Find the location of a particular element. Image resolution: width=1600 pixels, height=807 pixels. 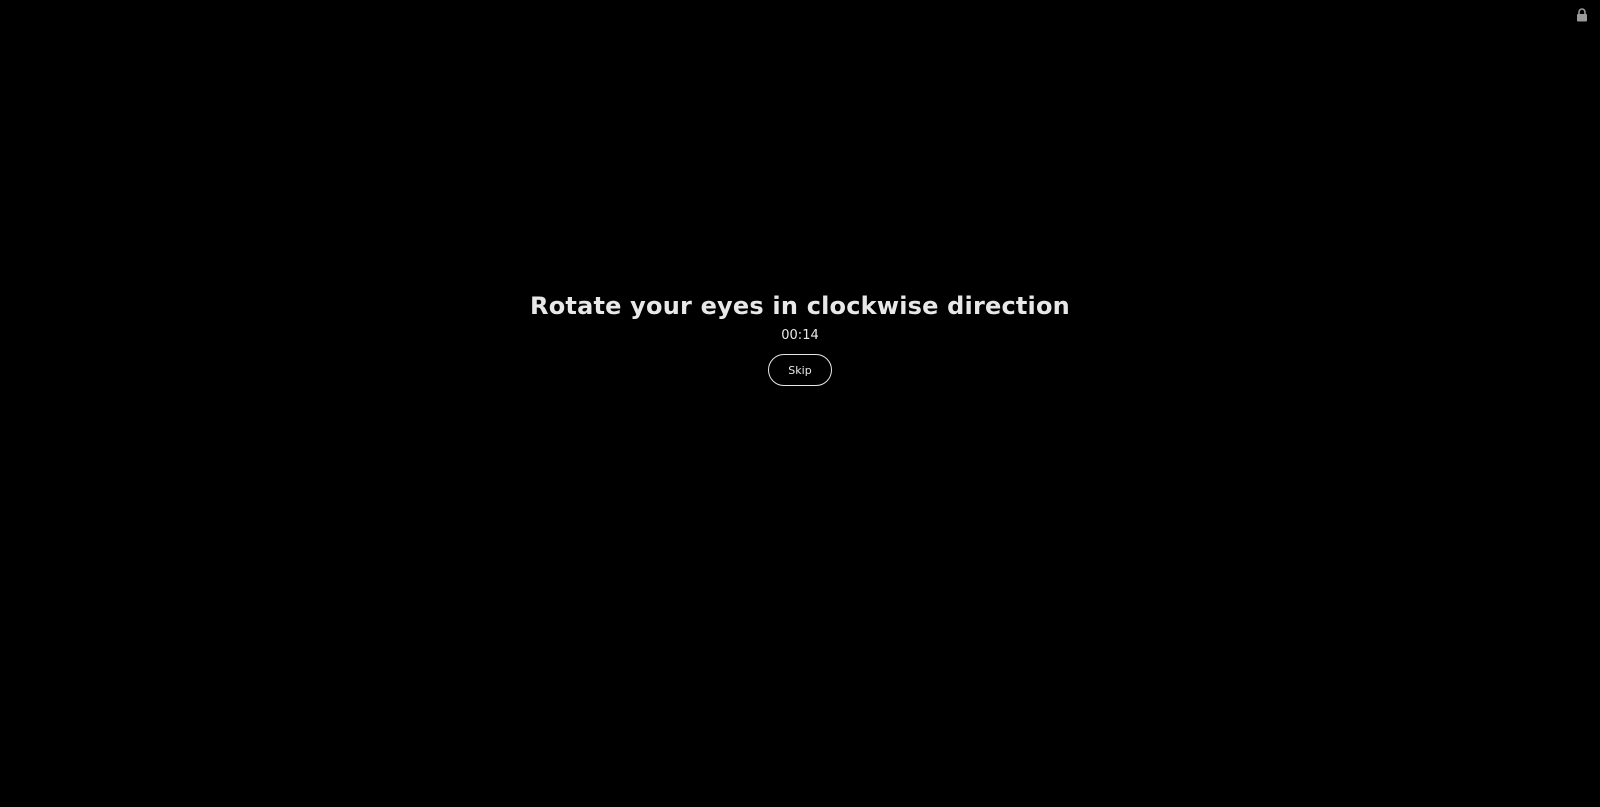

exercise-title: Rotate your eyes in clockwise direction is located at coordinates (800, 306).